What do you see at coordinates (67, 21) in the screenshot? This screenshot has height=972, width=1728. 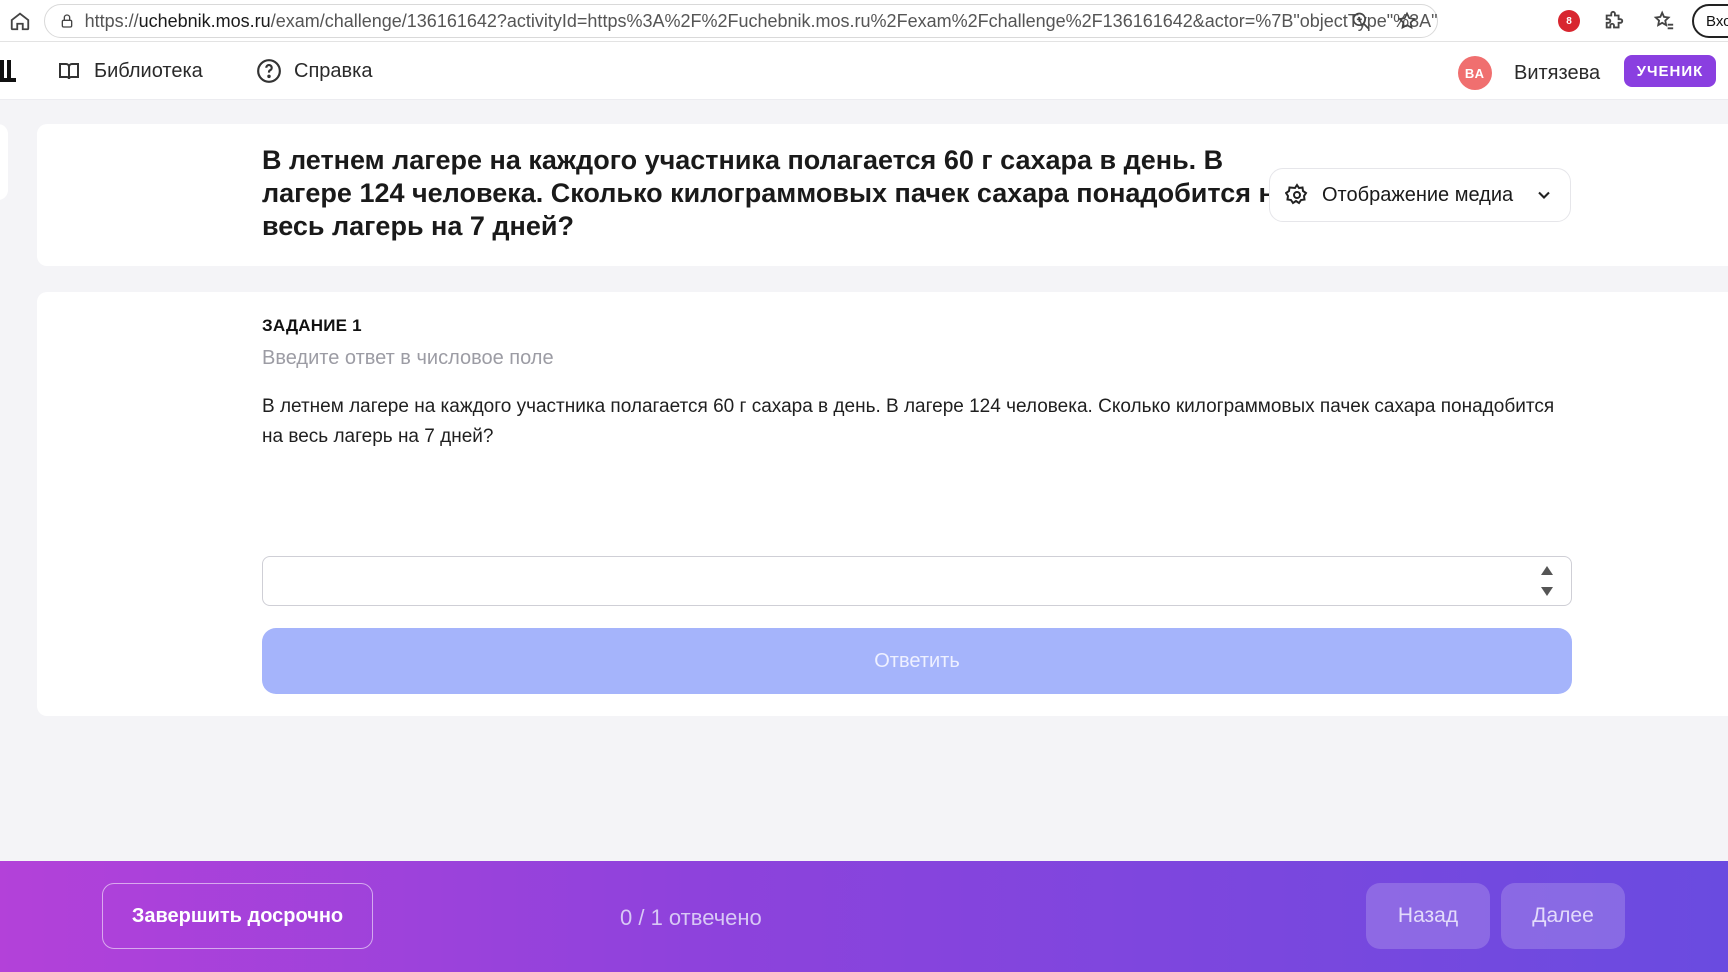 I see `site-info-icon` at bounding box center [67, 21].